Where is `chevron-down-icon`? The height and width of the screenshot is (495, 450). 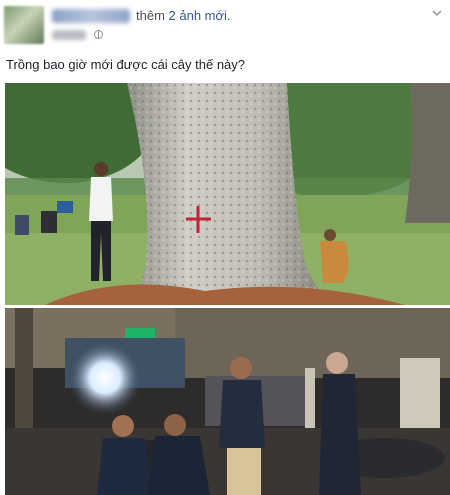 chevron-down-icon is located at coordinates (437, 13).